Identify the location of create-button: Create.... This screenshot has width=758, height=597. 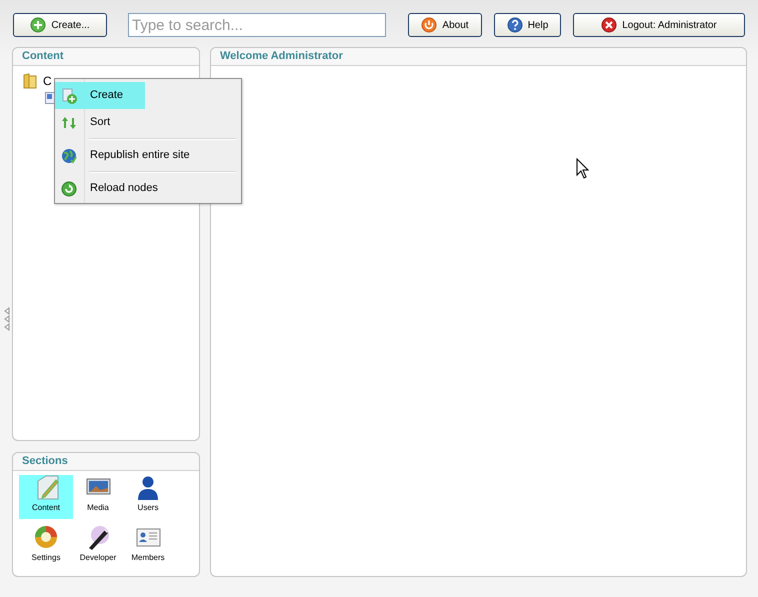
(60, 25).